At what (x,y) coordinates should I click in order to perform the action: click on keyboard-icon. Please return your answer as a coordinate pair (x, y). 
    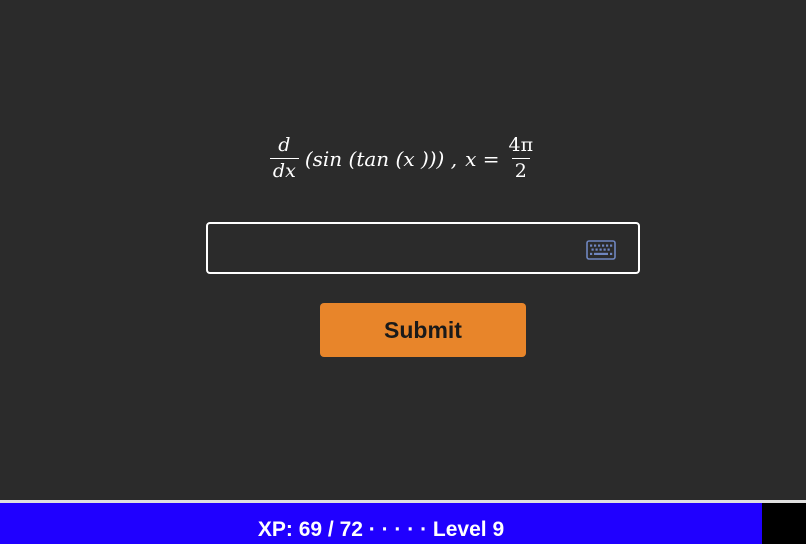
    Looking at the image, I should click on (601, 250).